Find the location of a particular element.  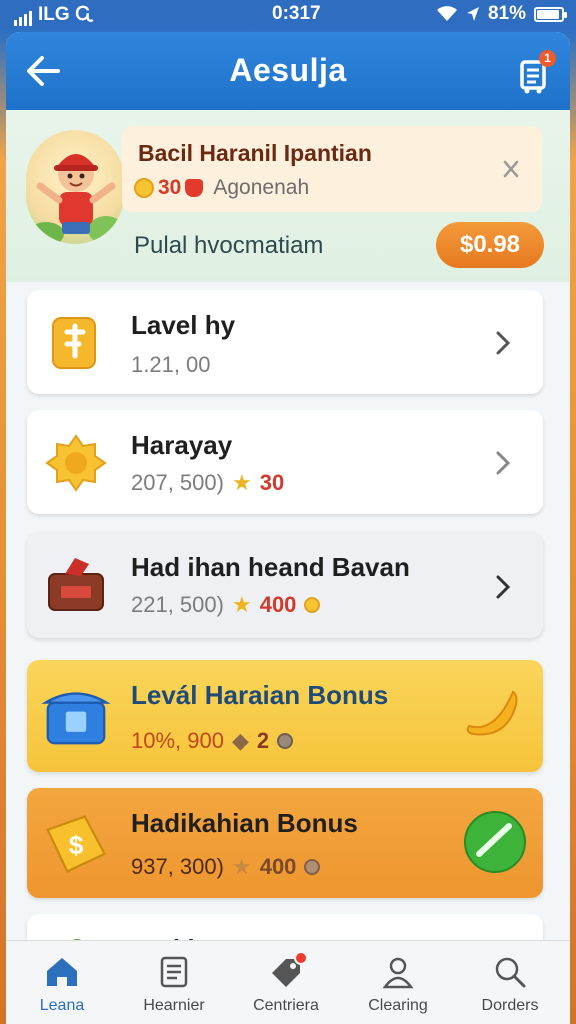

nav-label: Dorders is located at coordinates (510, 1005).